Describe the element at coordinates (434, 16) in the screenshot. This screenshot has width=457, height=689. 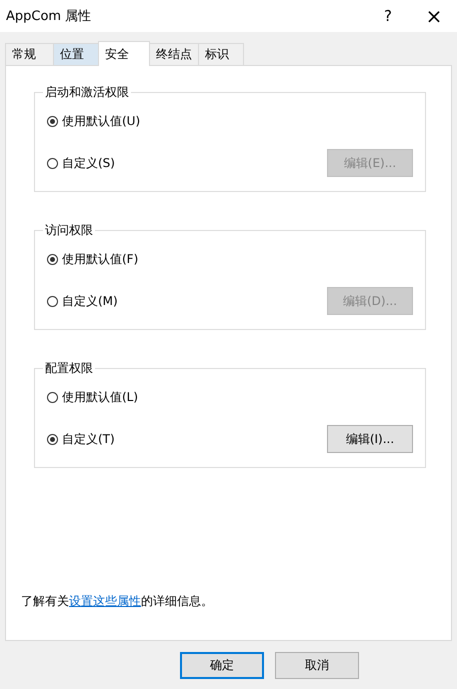
I see `close-button: ×` at that location.